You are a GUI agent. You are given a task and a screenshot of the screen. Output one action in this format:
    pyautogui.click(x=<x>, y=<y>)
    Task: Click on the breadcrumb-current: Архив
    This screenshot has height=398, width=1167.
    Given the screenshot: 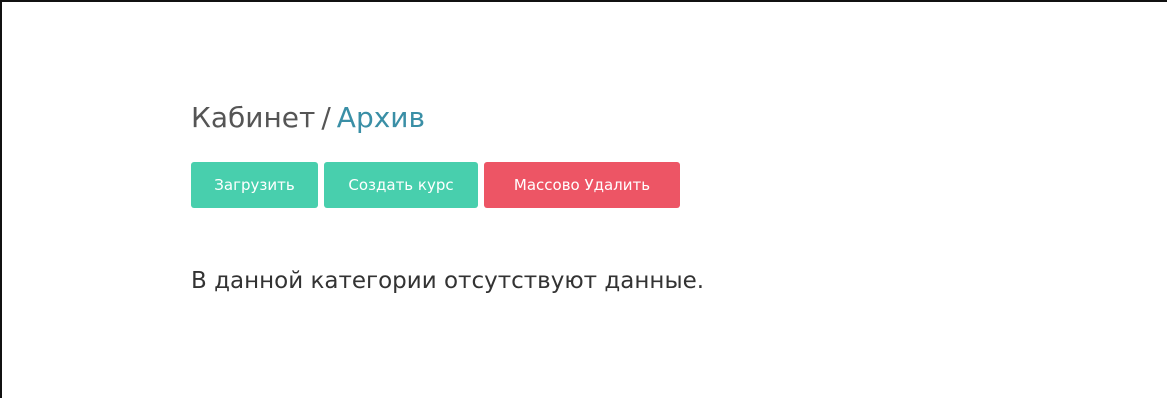 What is the action you would take?
    pyautogui.click(x=381, y=117)
    